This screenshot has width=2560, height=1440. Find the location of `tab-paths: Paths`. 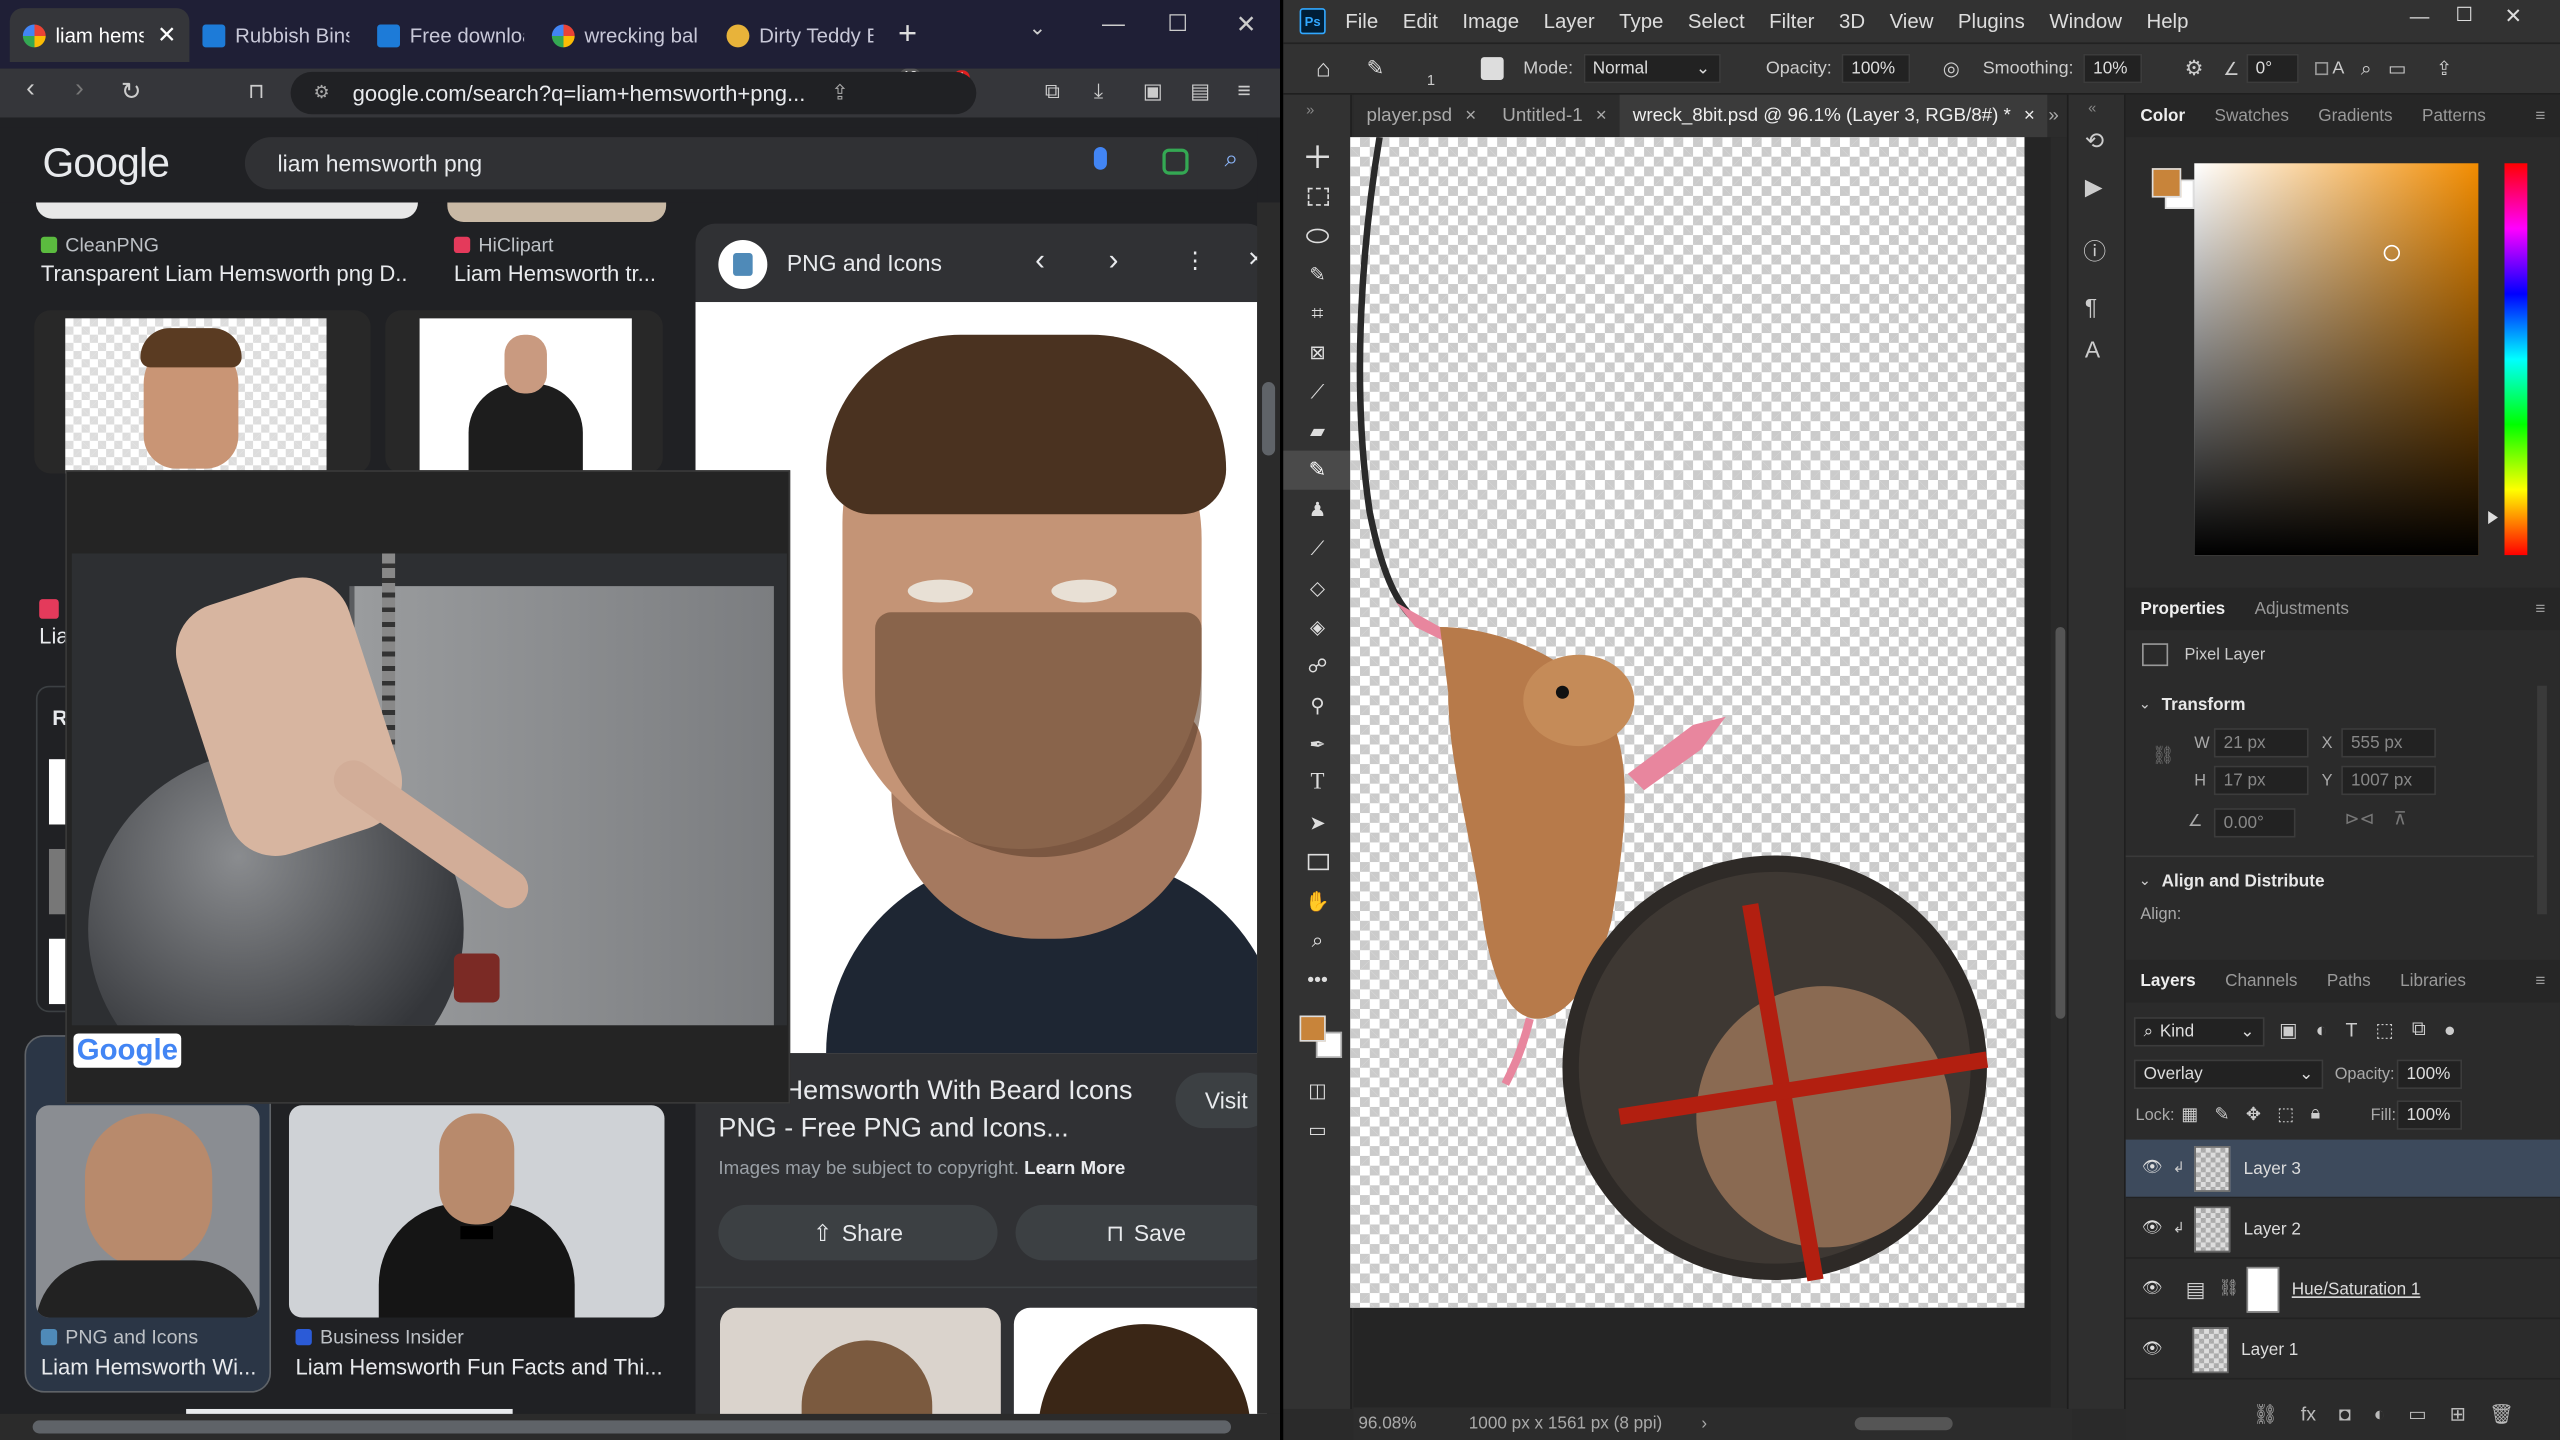

tab-paths: Paths is located at coordinates (2348, 981).